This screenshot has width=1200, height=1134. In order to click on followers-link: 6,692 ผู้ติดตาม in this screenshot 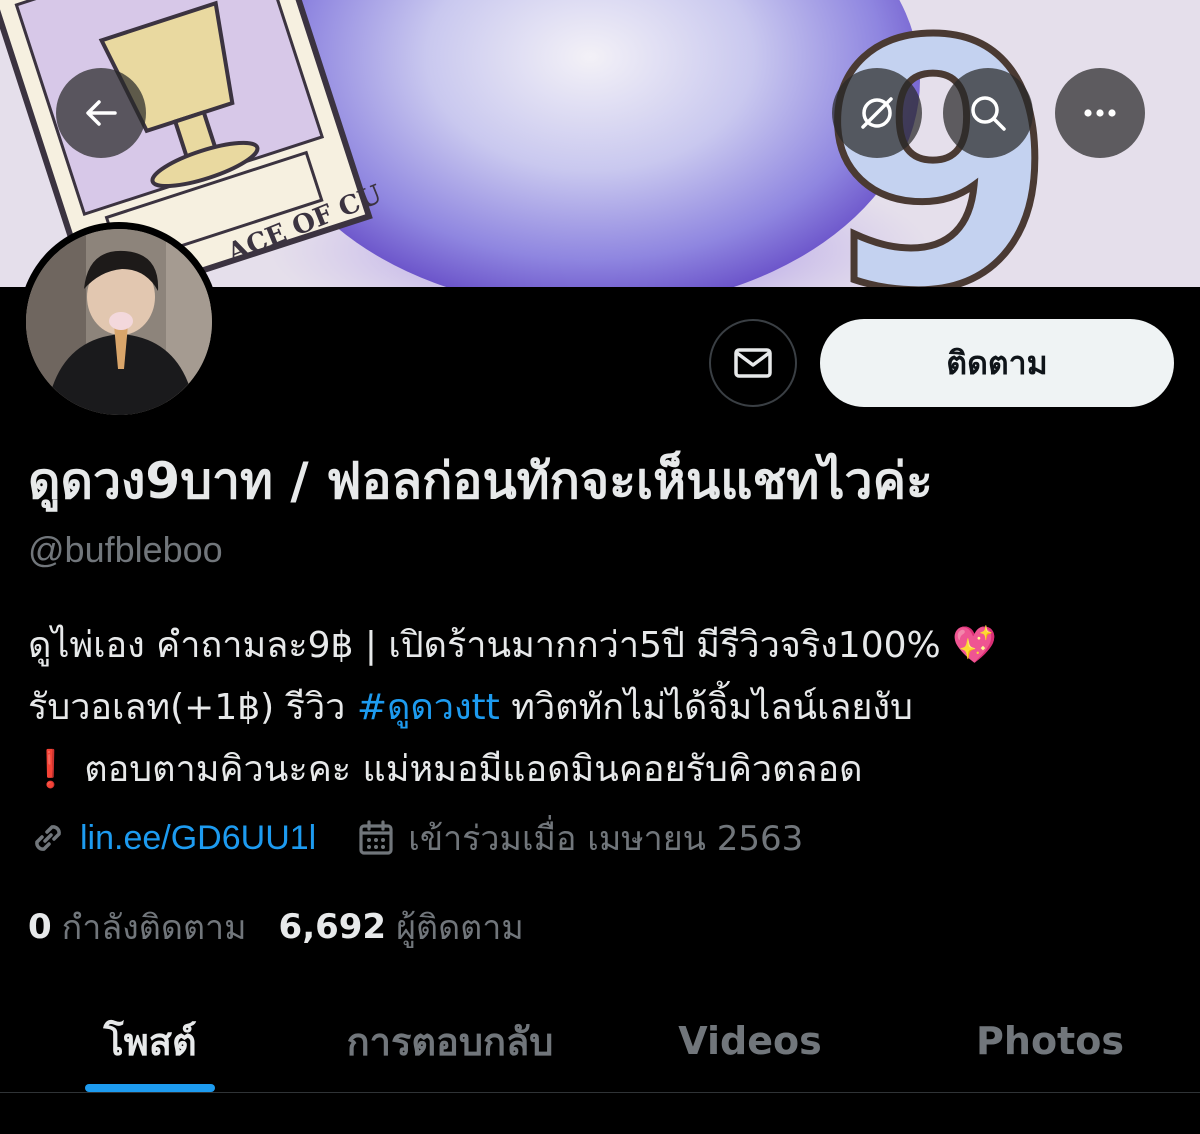, I will do `click(401, 927)`.